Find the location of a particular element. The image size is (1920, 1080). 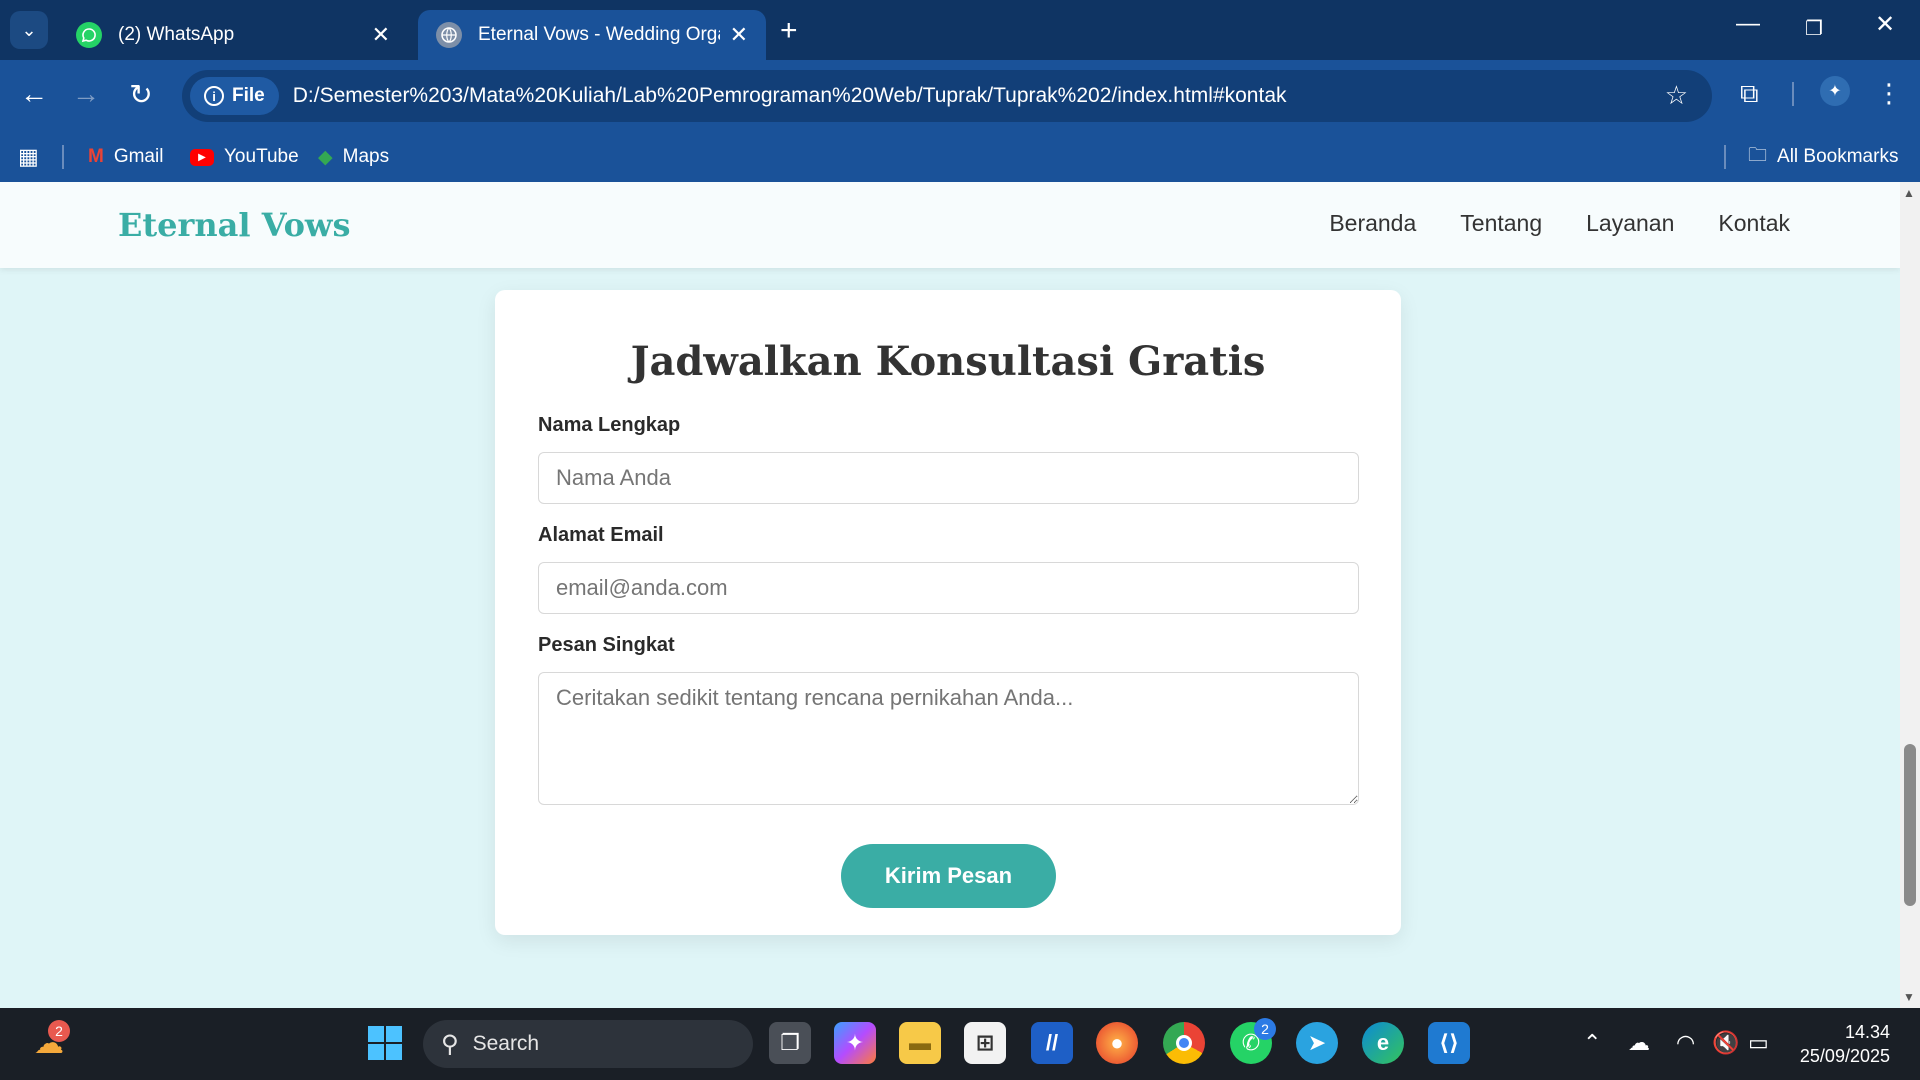

all-bookmarks: 🗀 All Bookmarks is located at coordinates (1823, 157).